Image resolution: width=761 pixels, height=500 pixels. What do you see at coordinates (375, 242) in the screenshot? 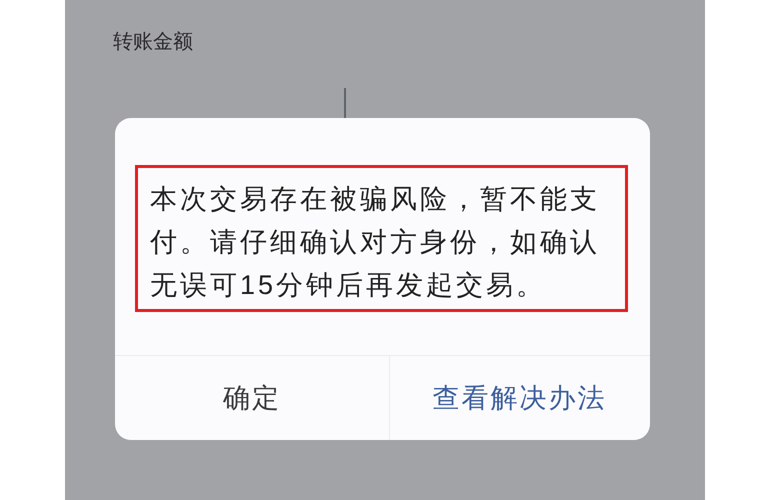
I see `dialog-message: 本次交易存在被骗风险，暂不能支付。请仔细确认对方身份，如确认无误可15分钟后再发起交易。` at bounding box center [375, 242].